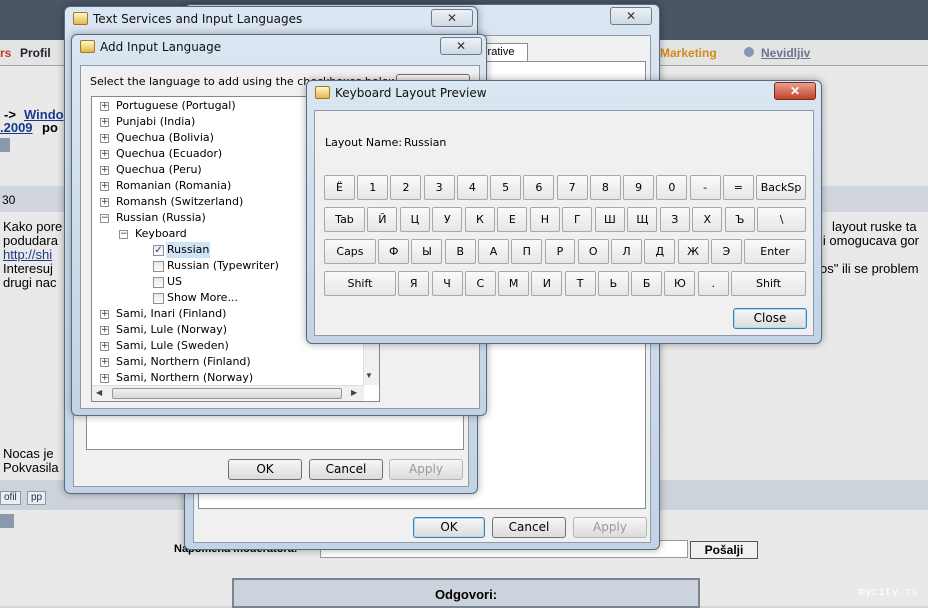 This screenshot has height=608, width=928. Describe the element at coordinates (460, 251) in the screenshot. I see `keyboard-key: В` at that location.